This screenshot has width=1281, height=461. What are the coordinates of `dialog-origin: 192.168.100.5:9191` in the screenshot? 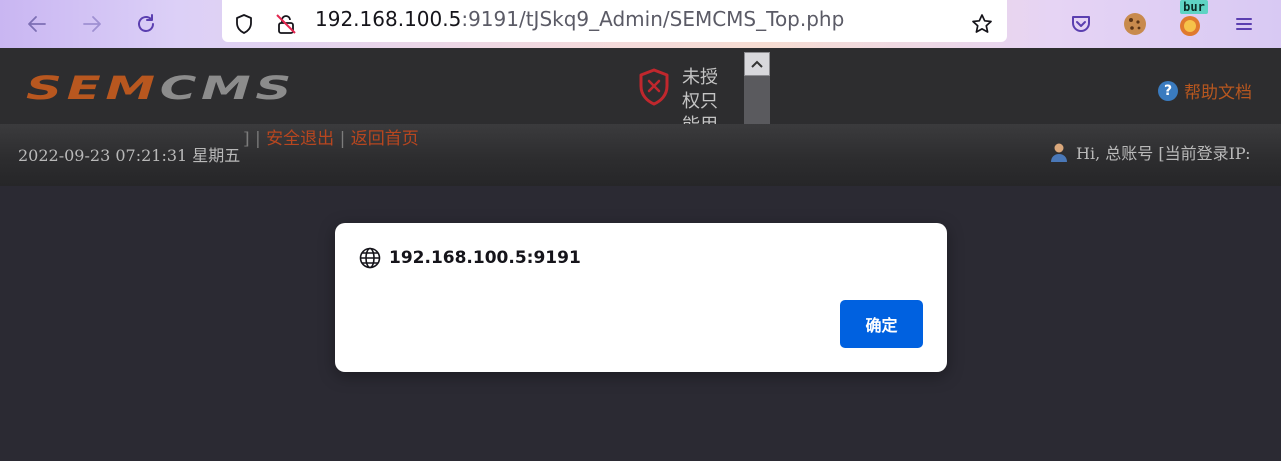 It's located at (470, 258).